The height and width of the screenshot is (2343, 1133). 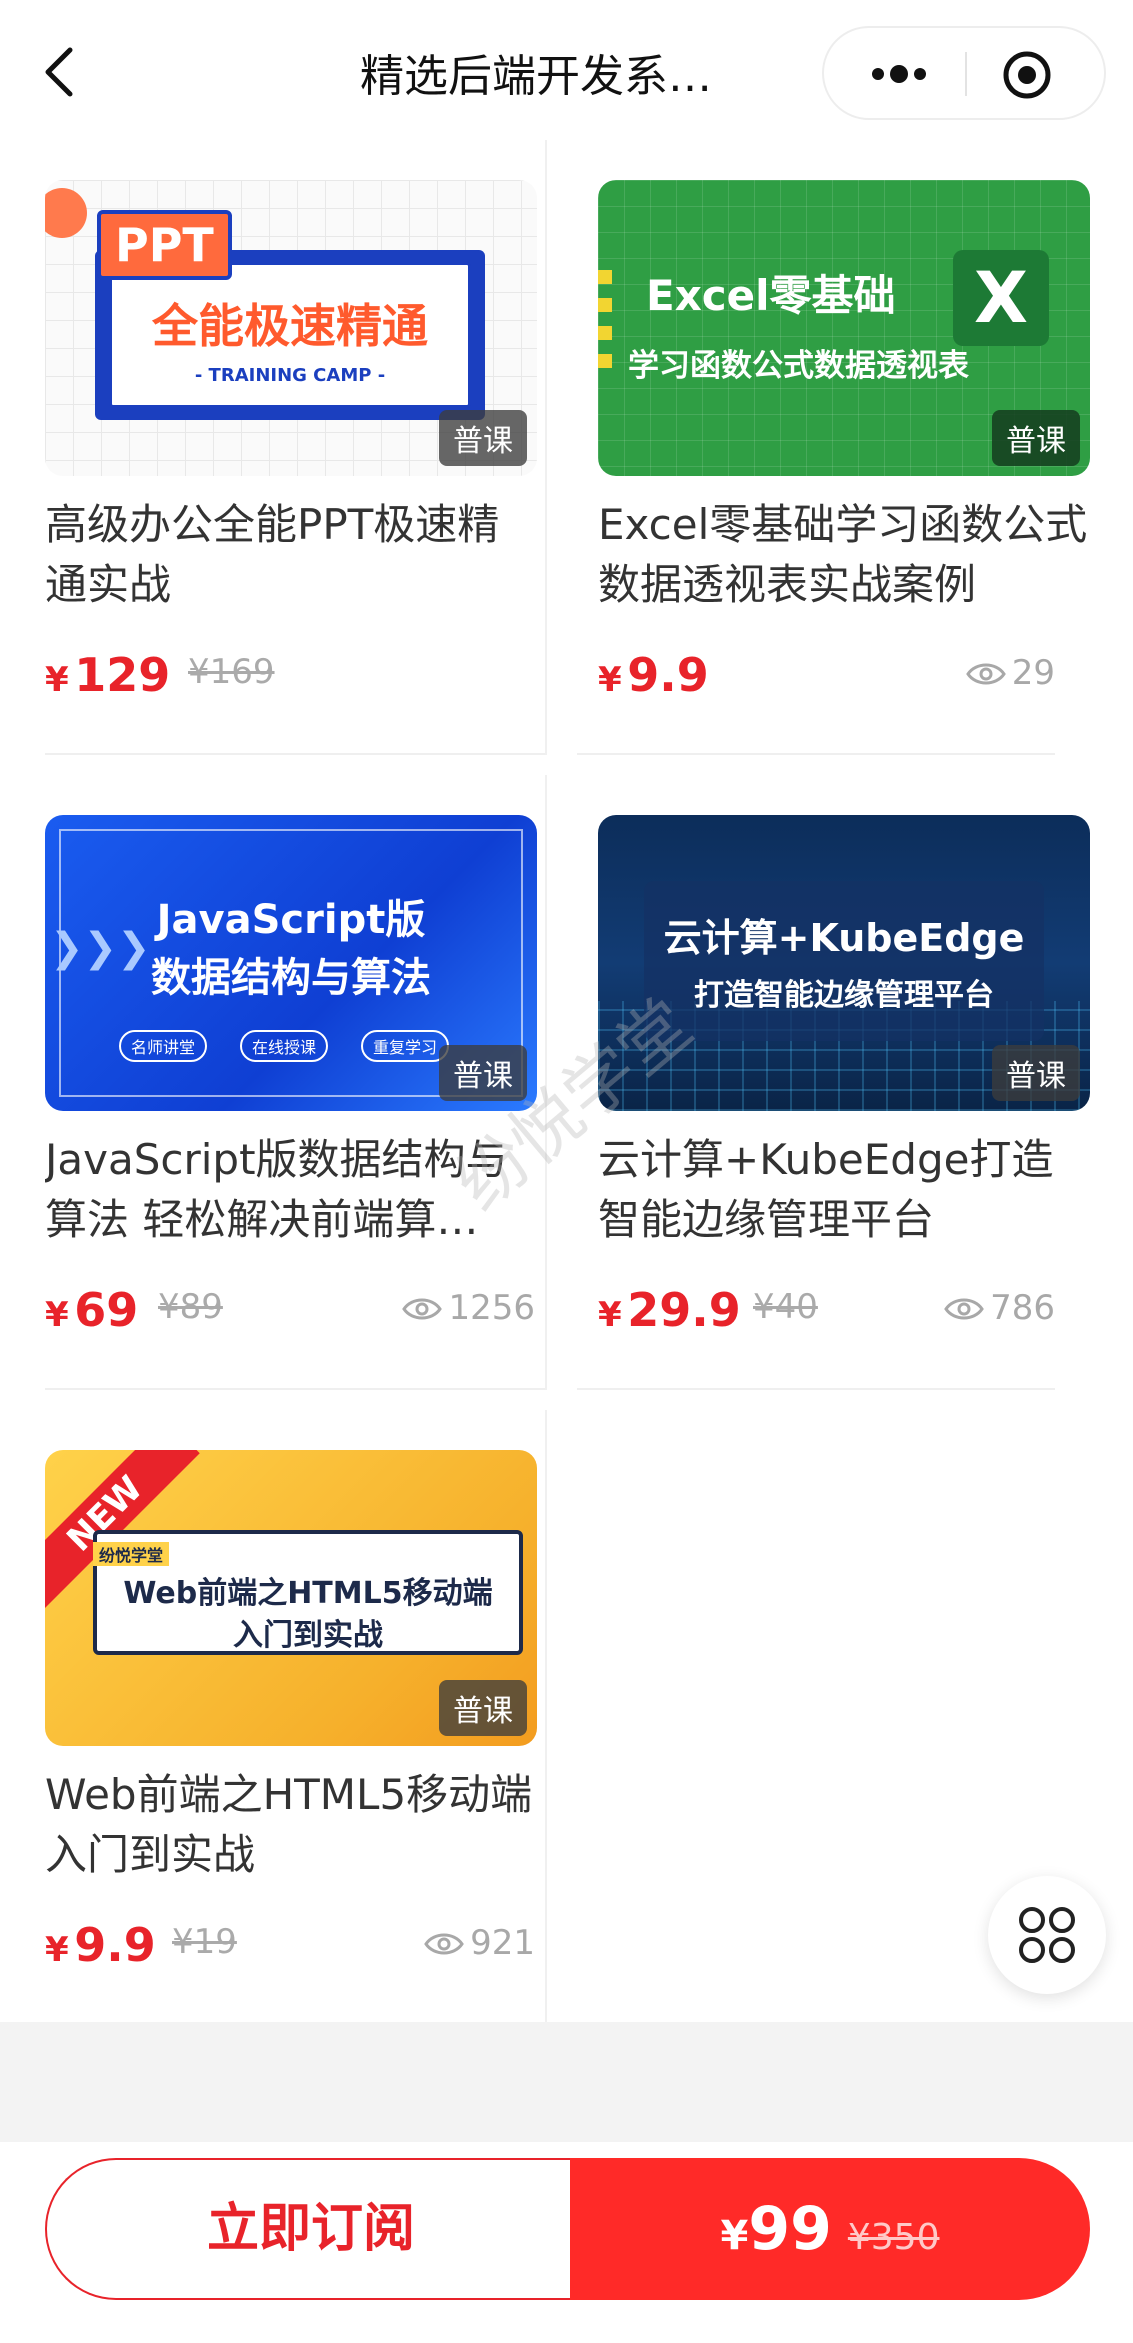 I want to click on excel-logo-icon: X, so click(x=1001, y=298).